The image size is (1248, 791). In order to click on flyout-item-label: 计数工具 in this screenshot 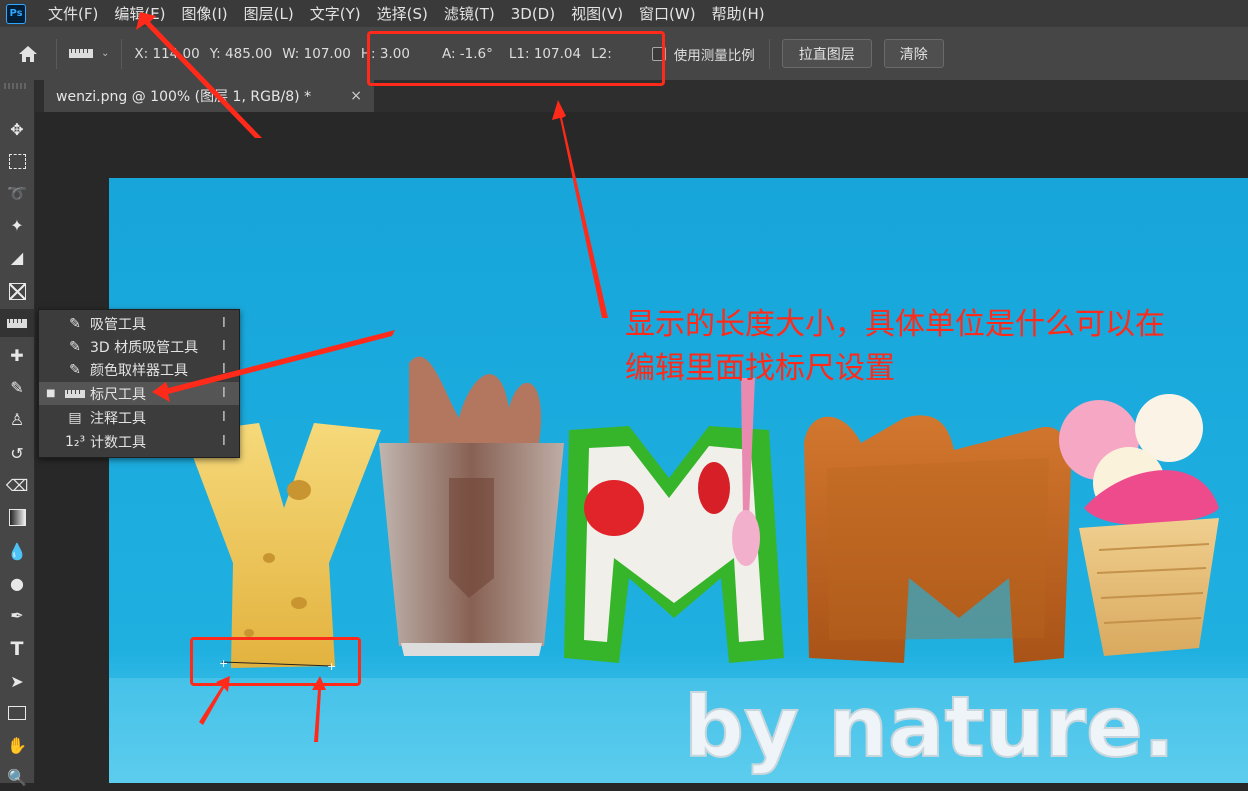, I will do `click(118, 442)`.